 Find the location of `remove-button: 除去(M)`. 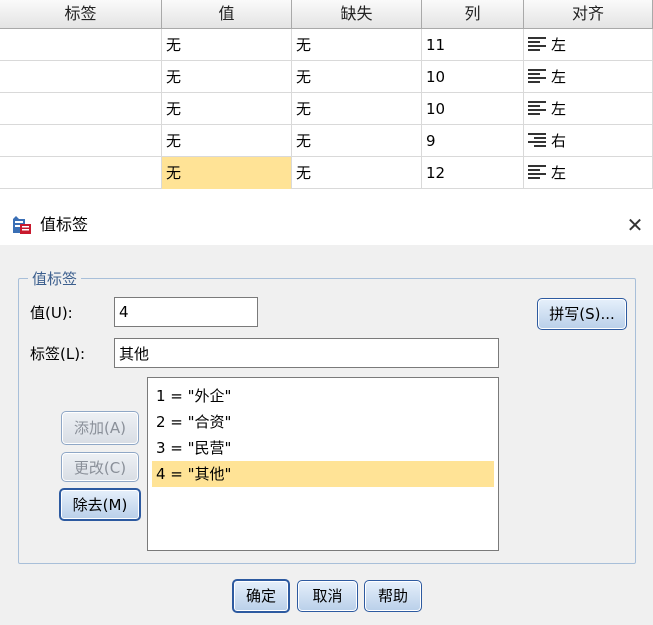

remove-button: 除去(M) is located at coordinates (100, 504).